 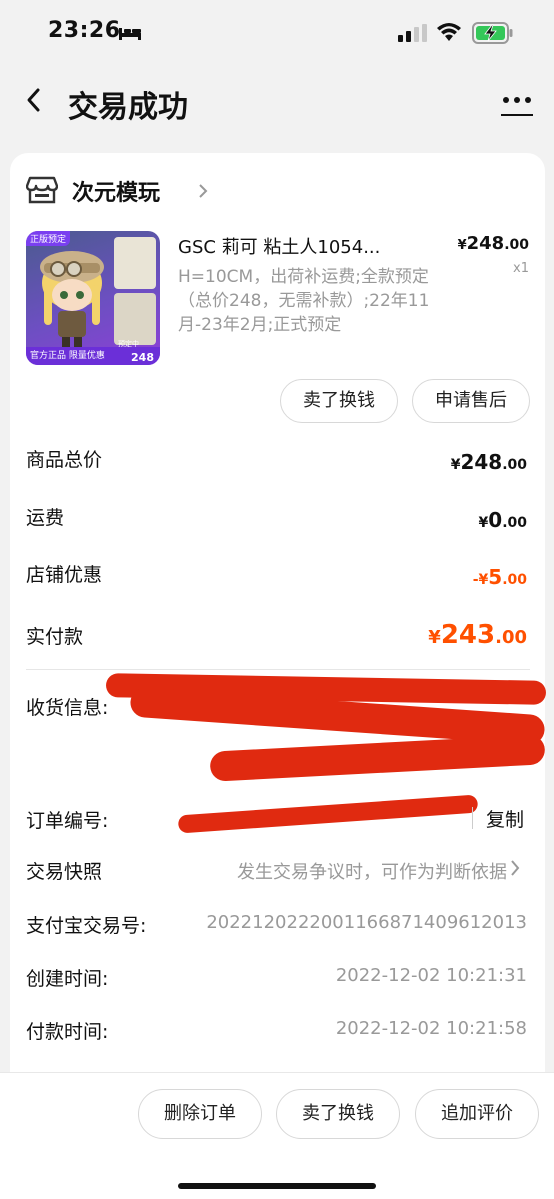 I want to click on product-image: 预定中 正版预定 官方正品 限量优惠 248, so click(x=93, y=298).